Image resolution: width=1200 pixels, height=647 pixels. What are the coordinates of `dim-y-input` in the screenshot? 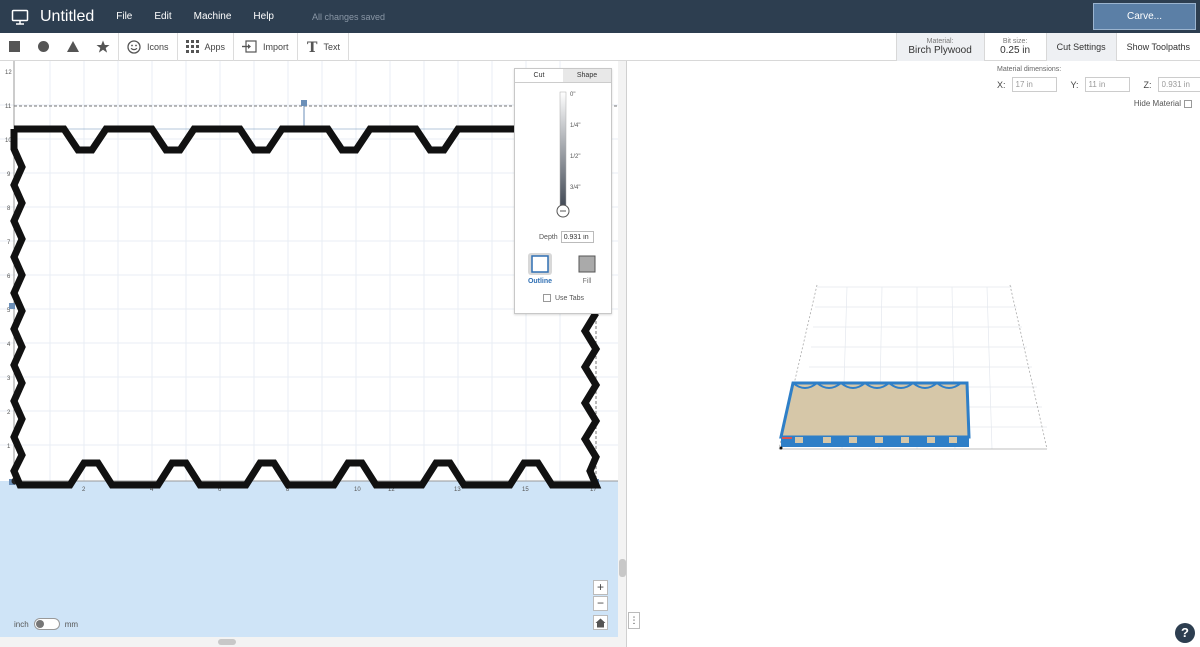 It's located at (1107, 84).